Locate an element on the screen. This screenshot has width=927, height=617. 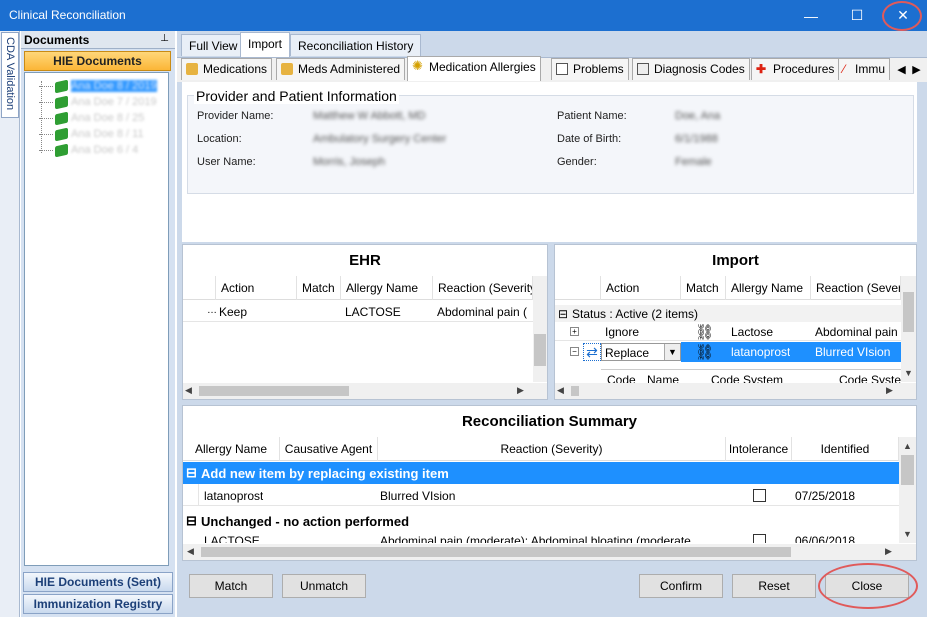
ehr-row: … Keep LACTOSE Abdominal pain ( is located at coordinates (358, 312).